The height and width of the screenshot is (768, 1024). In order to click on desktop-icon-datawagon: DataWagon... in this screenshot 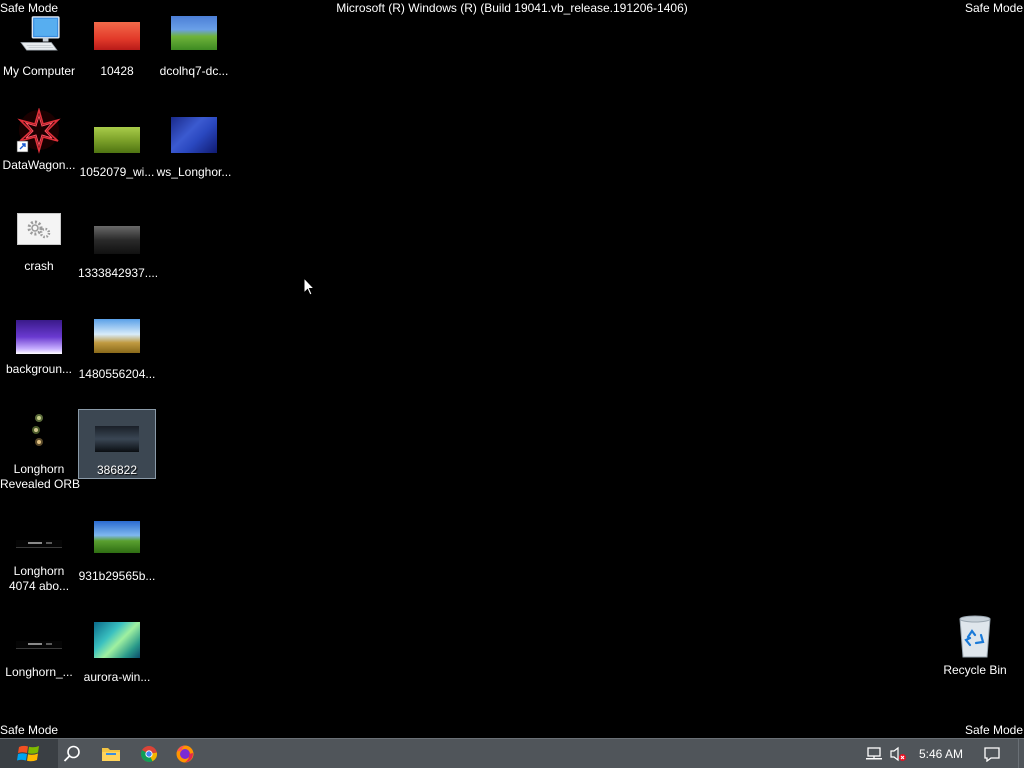, I will do `click(39, 143)`.